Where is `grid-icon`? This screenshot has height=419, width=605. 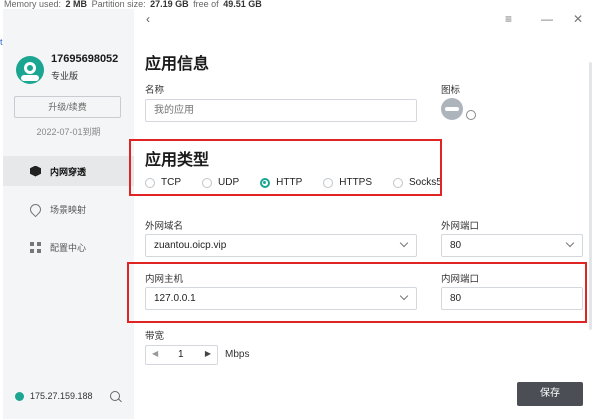
grid-icon is located at coordinates (35, 247).